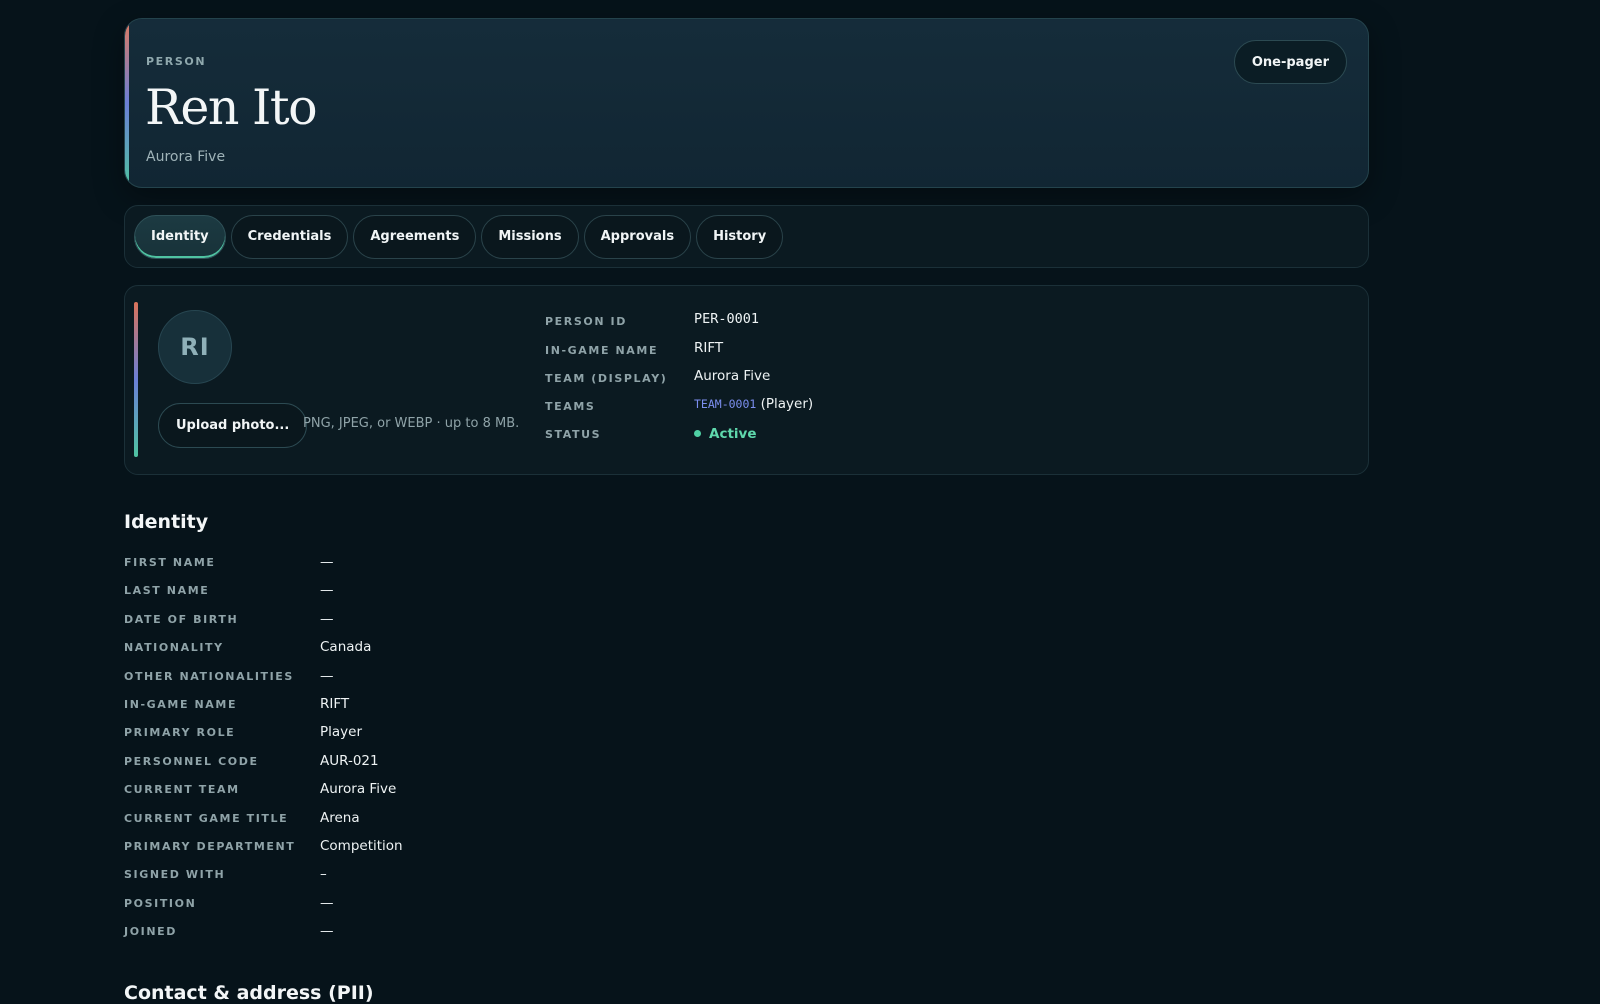 The height and width of the screenshot is (1004, 1600). What do you see at coordinates (349, 760) in the screenshot?
I see `identity-field-value: AUR-021` at bounding box center [349, 760].